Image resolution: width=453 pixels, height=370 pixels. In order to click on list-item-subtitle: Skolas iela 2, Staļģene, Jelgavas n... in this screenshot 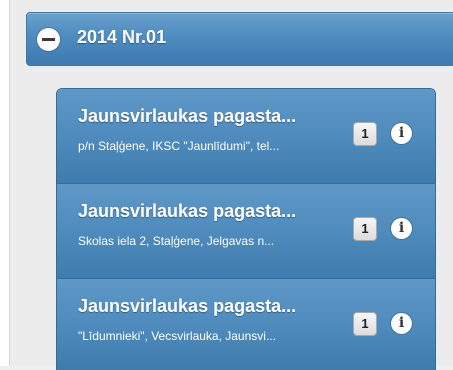, I will do `click(176, 241)`.